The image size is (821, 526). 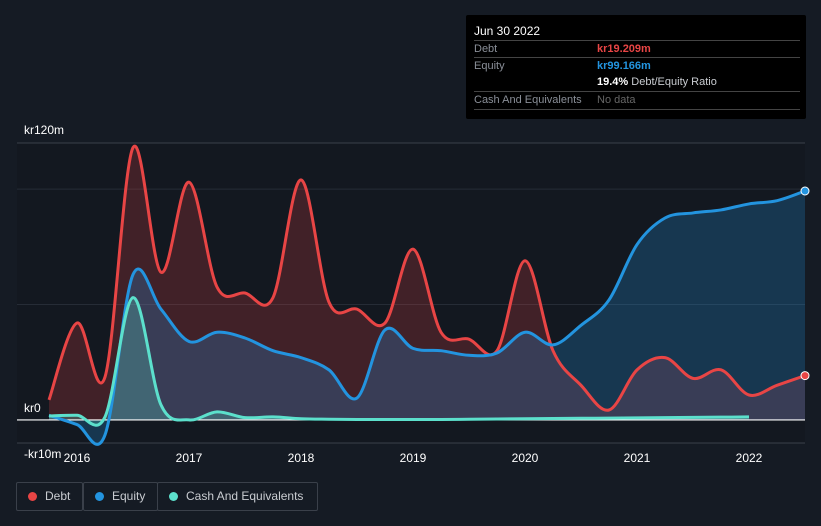 I want to click on legend-label: Cash And Equivalents, so click(x=245, y=496).